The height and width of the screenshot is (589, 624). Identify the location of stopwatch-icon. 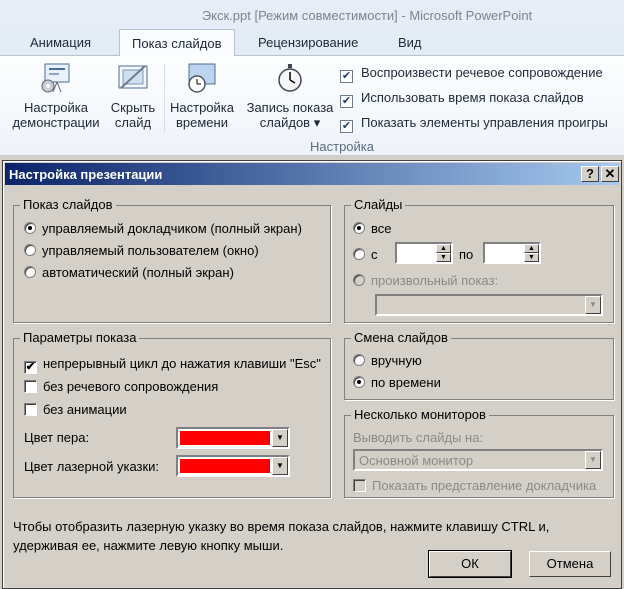
(290, 78).